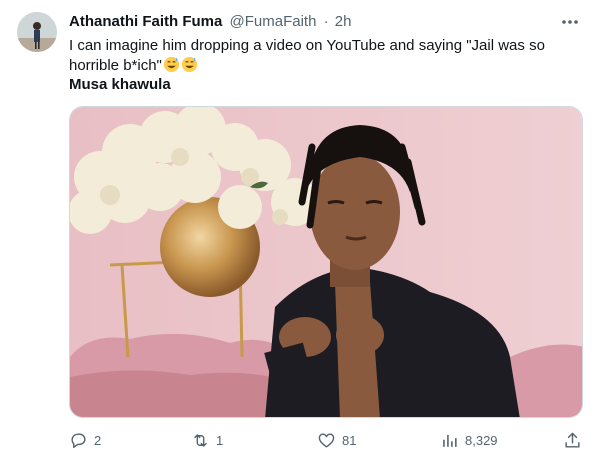 The width and height of the screenshot is (598, 461). I want to click on avatar, so click(37, 32).